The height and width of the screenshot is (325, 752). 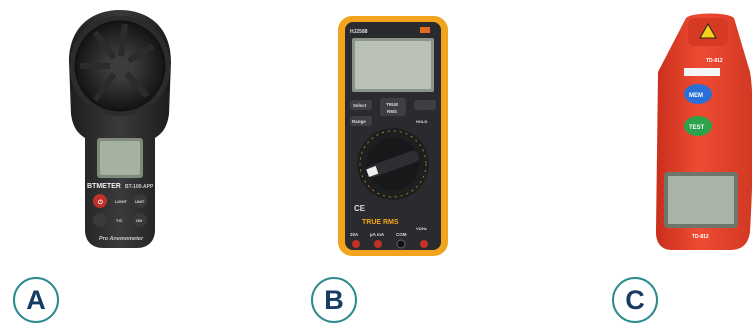 I want to click on port-com, so click(x=401, y=244).